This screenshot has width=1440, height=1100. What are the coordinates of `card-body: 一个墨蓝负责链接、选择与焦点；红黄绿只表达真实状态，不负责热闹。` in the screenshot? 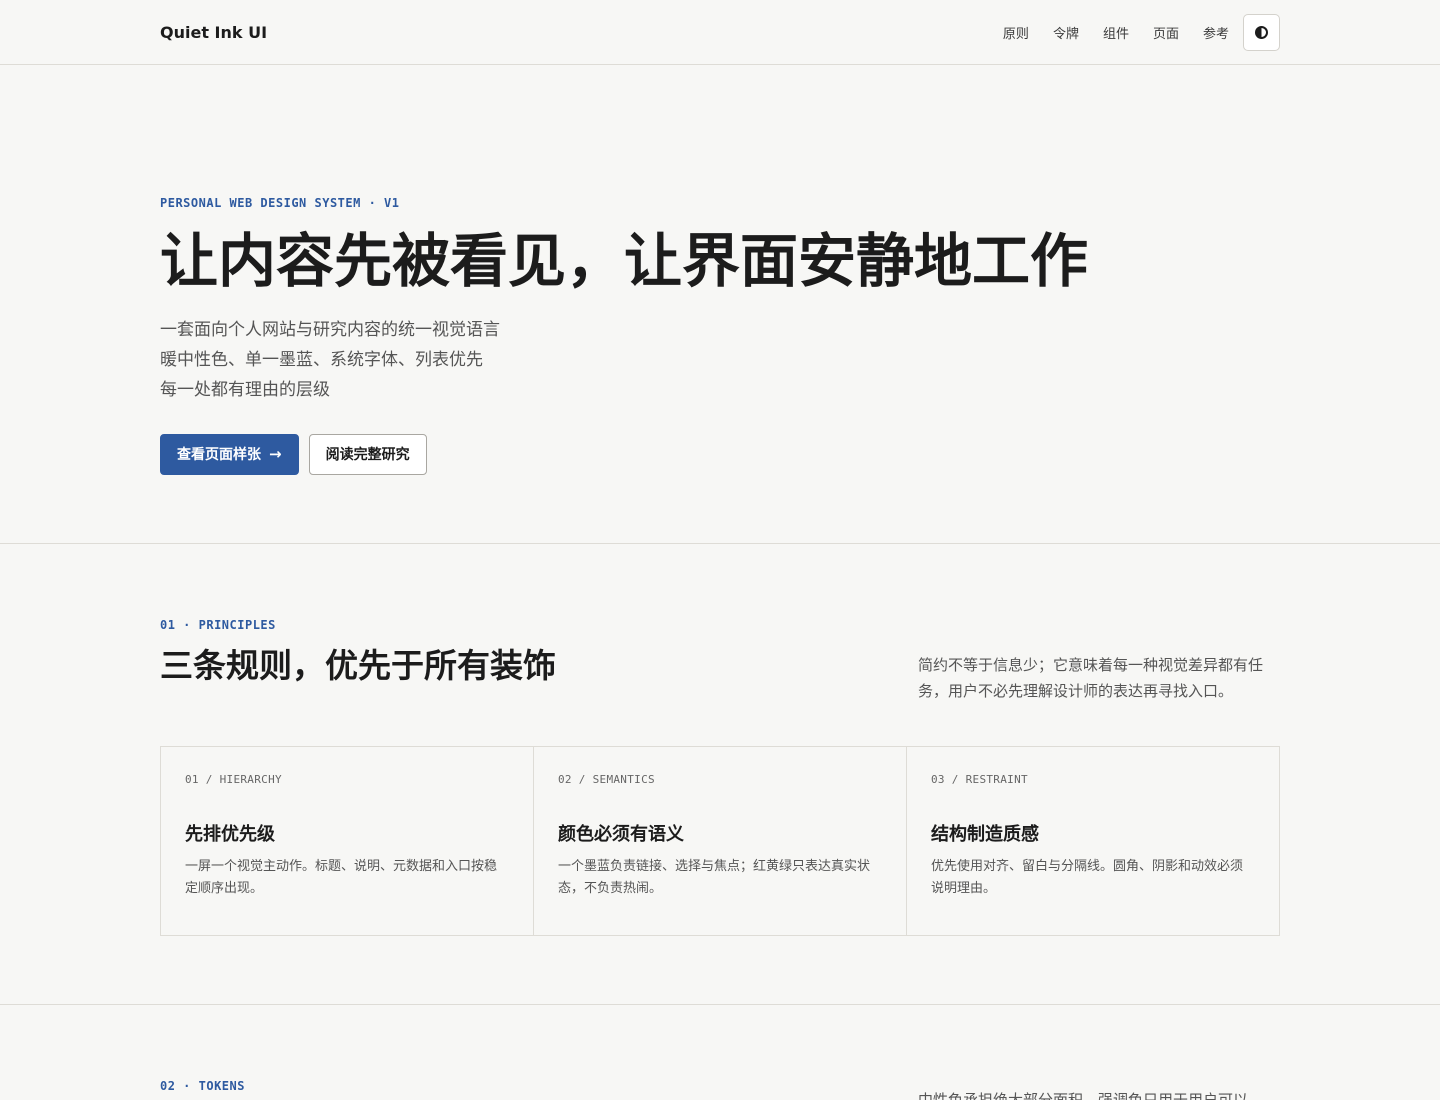 It's located at (714, 877).